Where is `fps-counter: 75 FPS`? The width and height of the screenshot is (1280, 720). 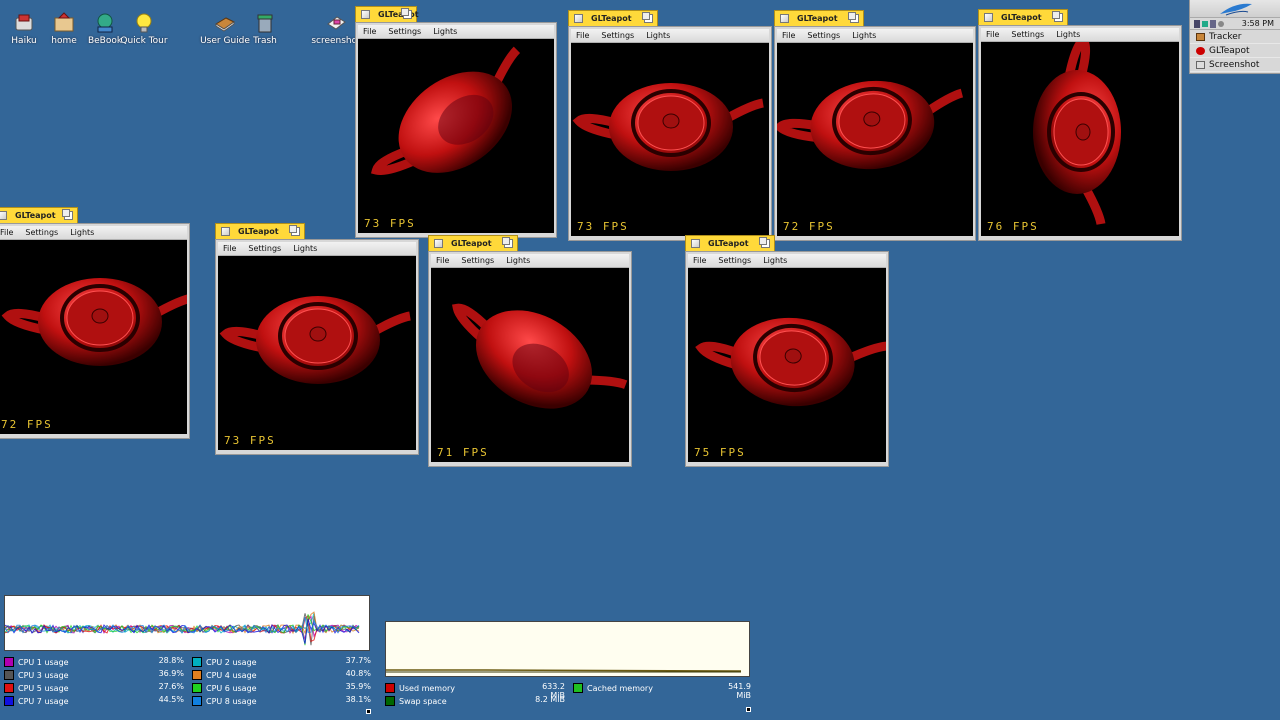
fps-counter: 75 FPS is located at coordinates (720, 452).